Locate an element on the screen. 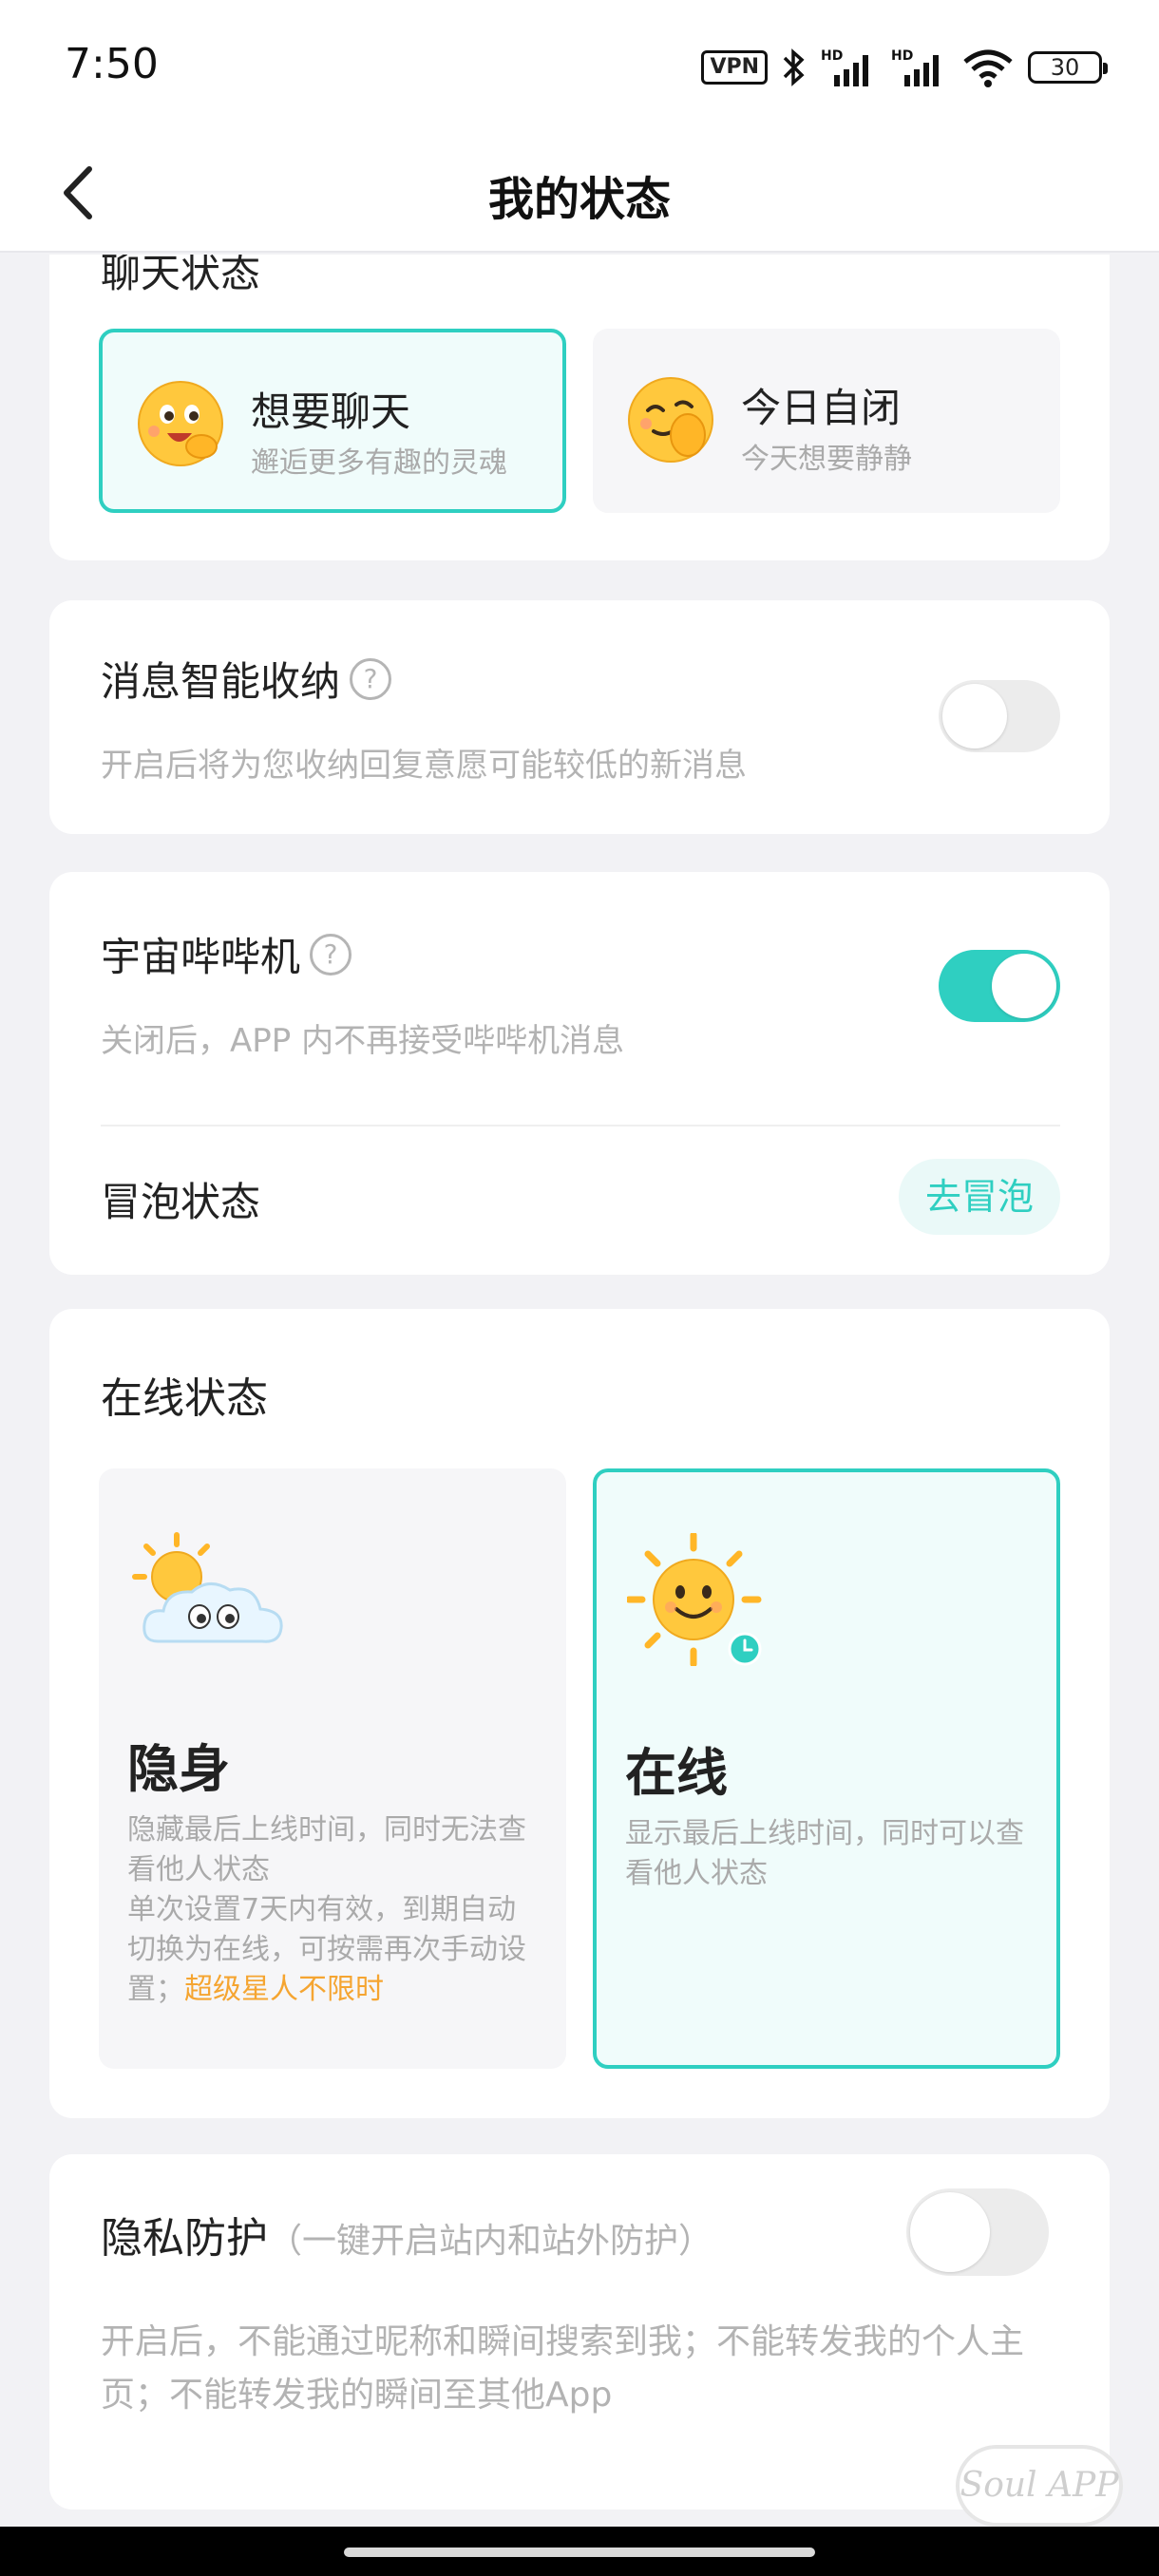 This screenshot has height=2576, width=1159. chat-status-title: 聊天状态 is located at coordinates (181, 275).